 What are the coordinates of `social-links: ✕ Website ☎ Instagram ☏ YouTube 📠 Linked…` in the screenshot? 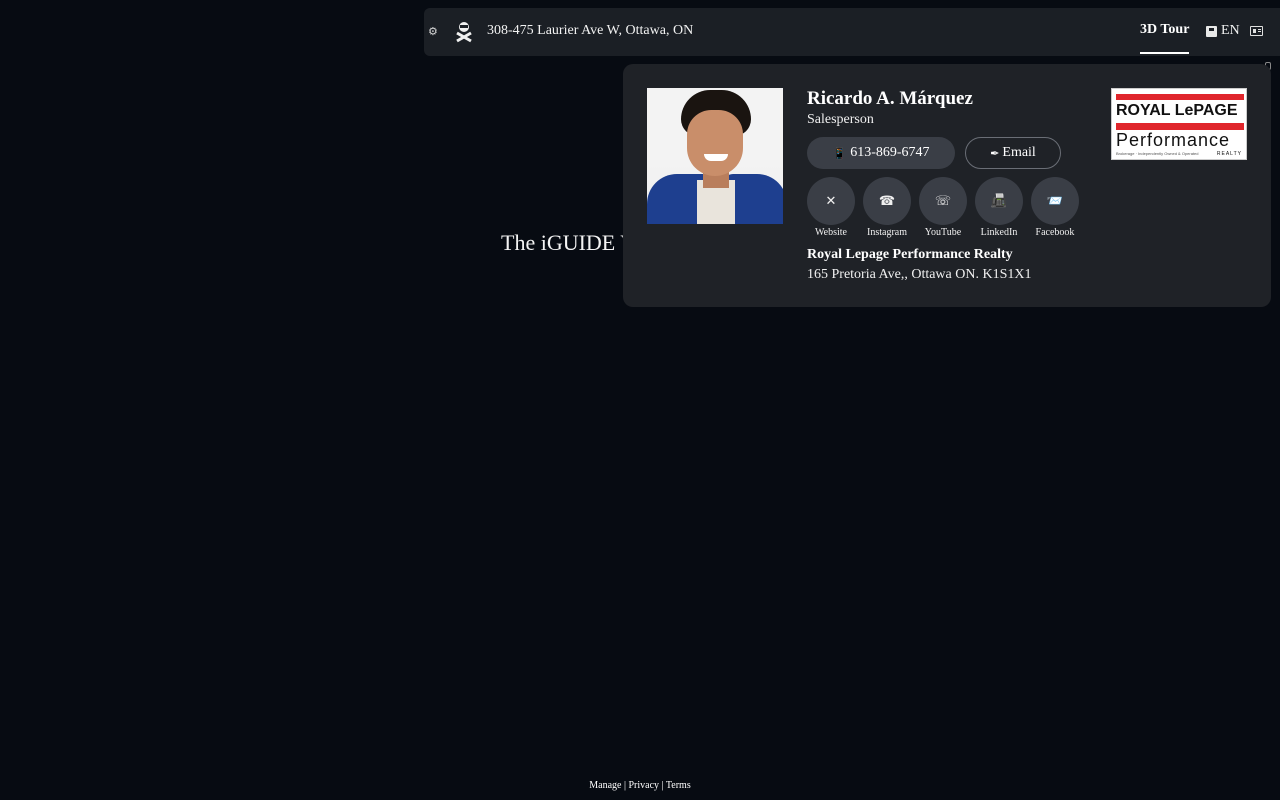 It's located at (943, 207).